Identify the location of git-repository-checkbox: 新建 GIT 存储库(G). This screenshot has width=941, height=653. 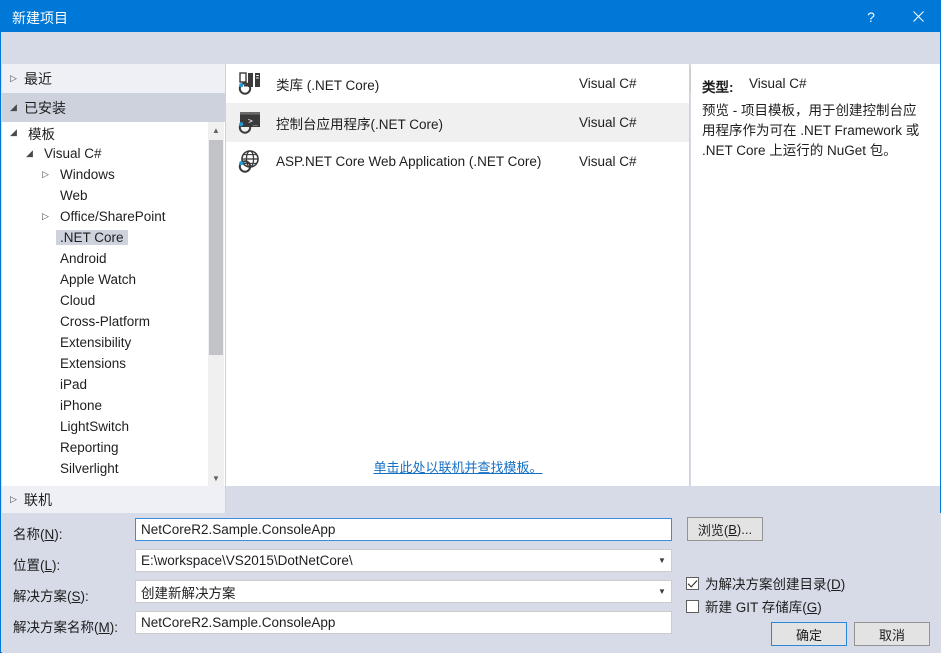
(754, 606).